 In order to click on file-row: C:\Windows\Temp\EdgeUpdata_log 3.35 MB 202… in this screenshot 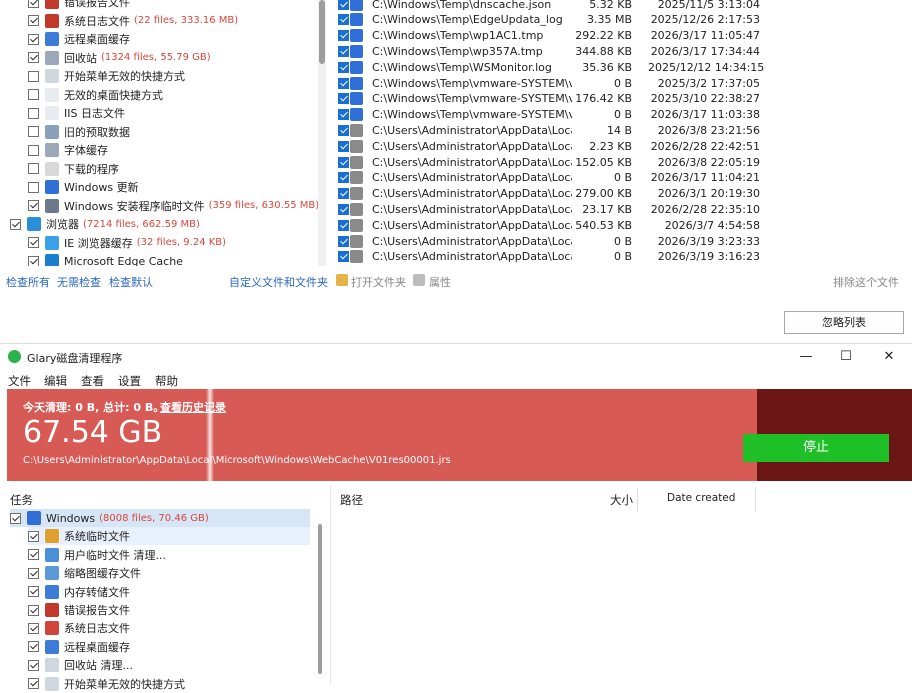, I will do `click(621, 20)`.